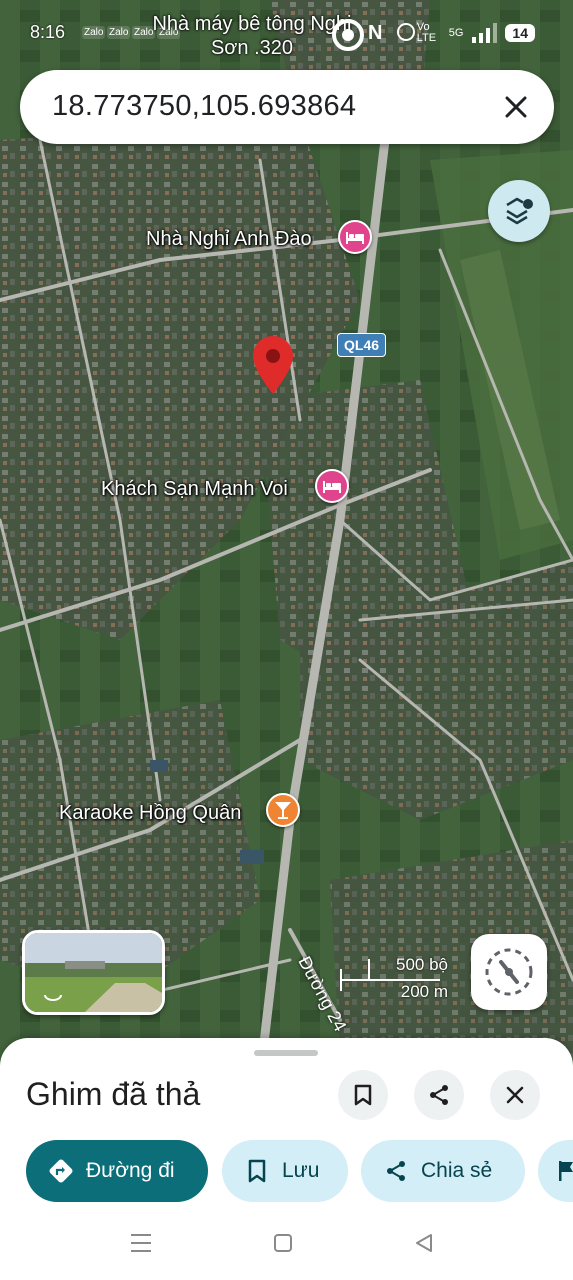 Image resolution: width=573 pixels, height=1280 pixels. What do you see at coordinates (485, 33) in the screenshot?
I see `cell-signal-icon` at bounding box center [485, 33].